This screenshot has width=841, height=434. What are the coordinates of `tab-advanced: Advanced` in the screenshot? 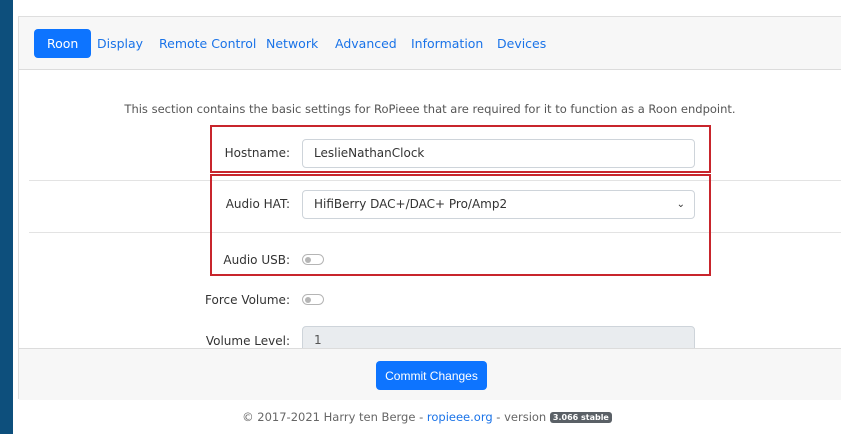 It's located at (366, 43).